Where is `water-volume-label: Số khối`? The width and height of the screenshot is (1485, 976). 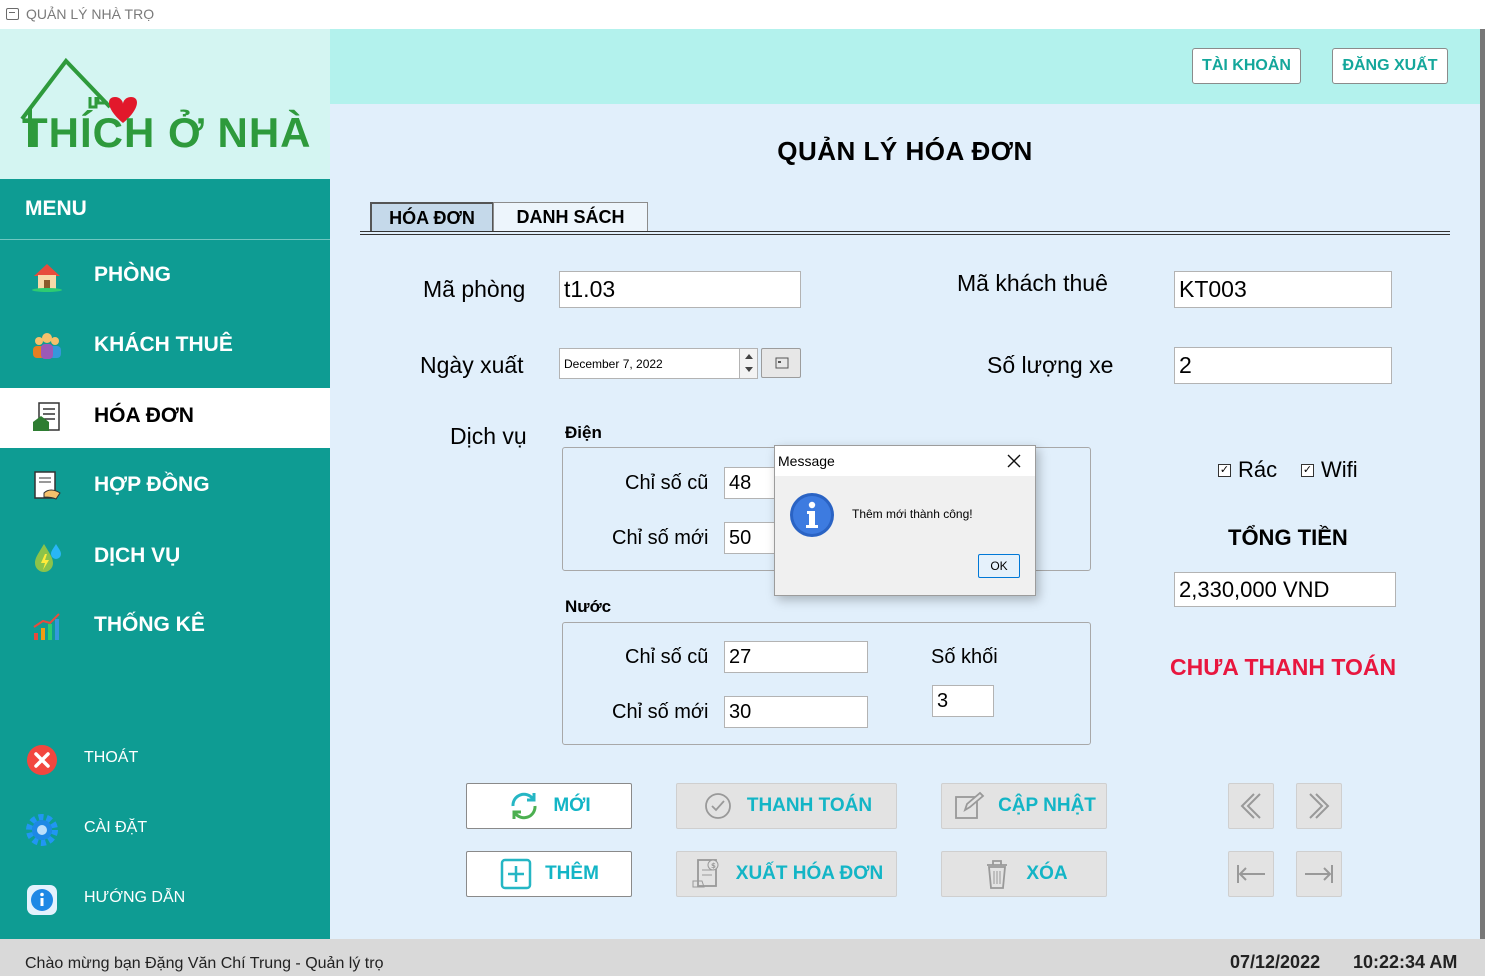
water-volume-label: Số khối is located at coordinates (964, 657).